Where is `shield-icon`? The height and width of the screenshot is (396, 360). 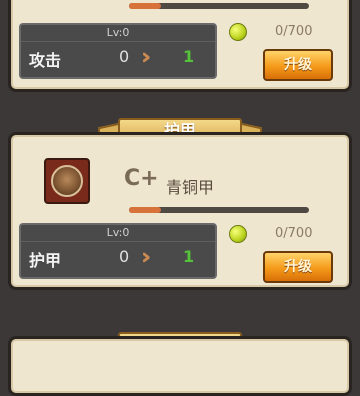 shield-icon is located at coordinates (67, 181).